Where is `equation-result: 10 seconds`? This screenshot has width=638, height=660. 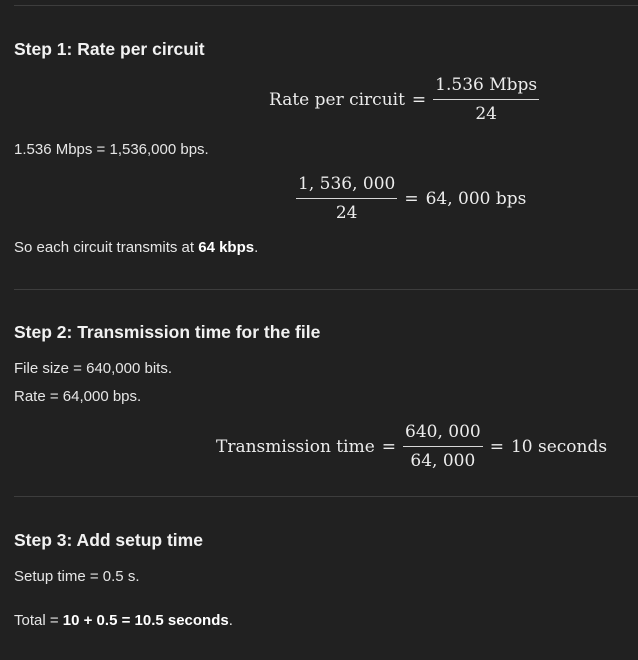
equation-result: 10 seconds is located at coordinates (559, 446).